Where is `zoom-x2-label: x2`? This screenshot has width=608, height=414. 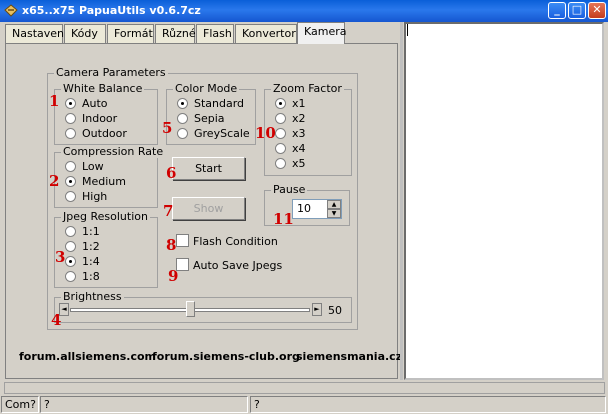 zoom-x2-label: x2 is located at coordinates (299, 118).